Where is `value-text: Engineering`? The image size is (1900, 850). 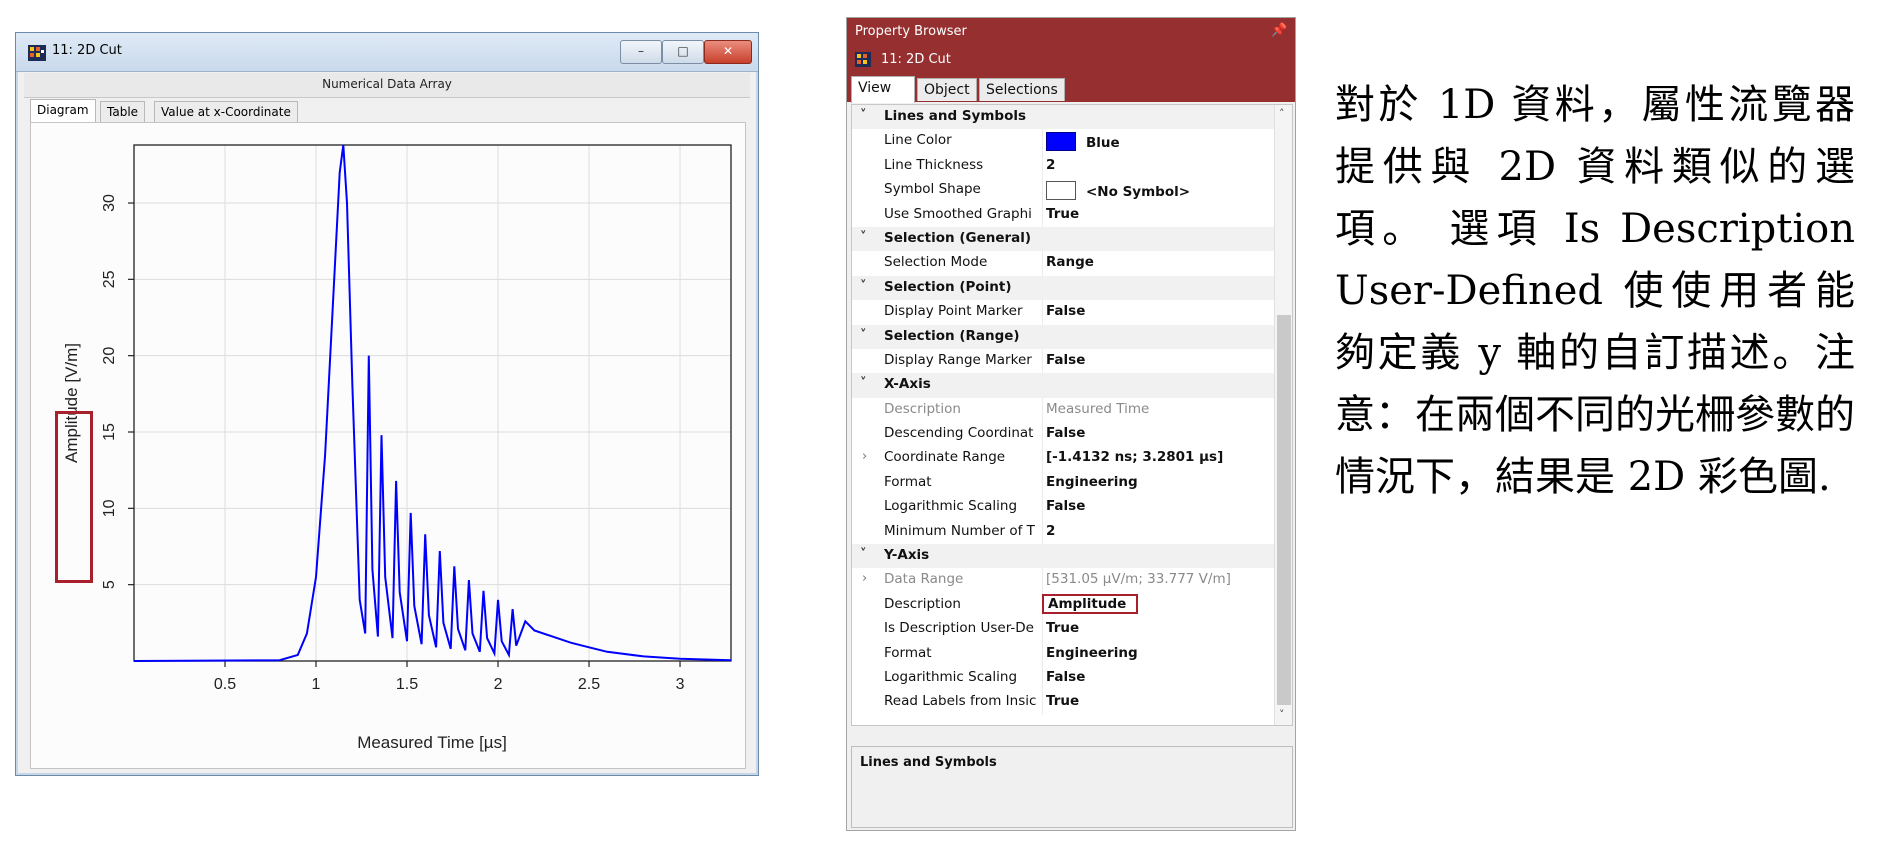
value-text: Engineering is located at coordinates (1092, 652).